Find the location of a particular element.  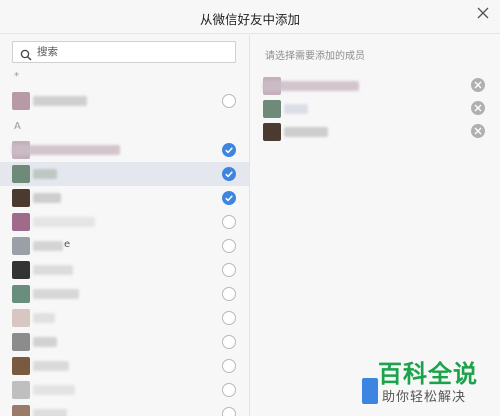

dialog-title: 从微信好友中添加 is located at coordinates (249, 19).